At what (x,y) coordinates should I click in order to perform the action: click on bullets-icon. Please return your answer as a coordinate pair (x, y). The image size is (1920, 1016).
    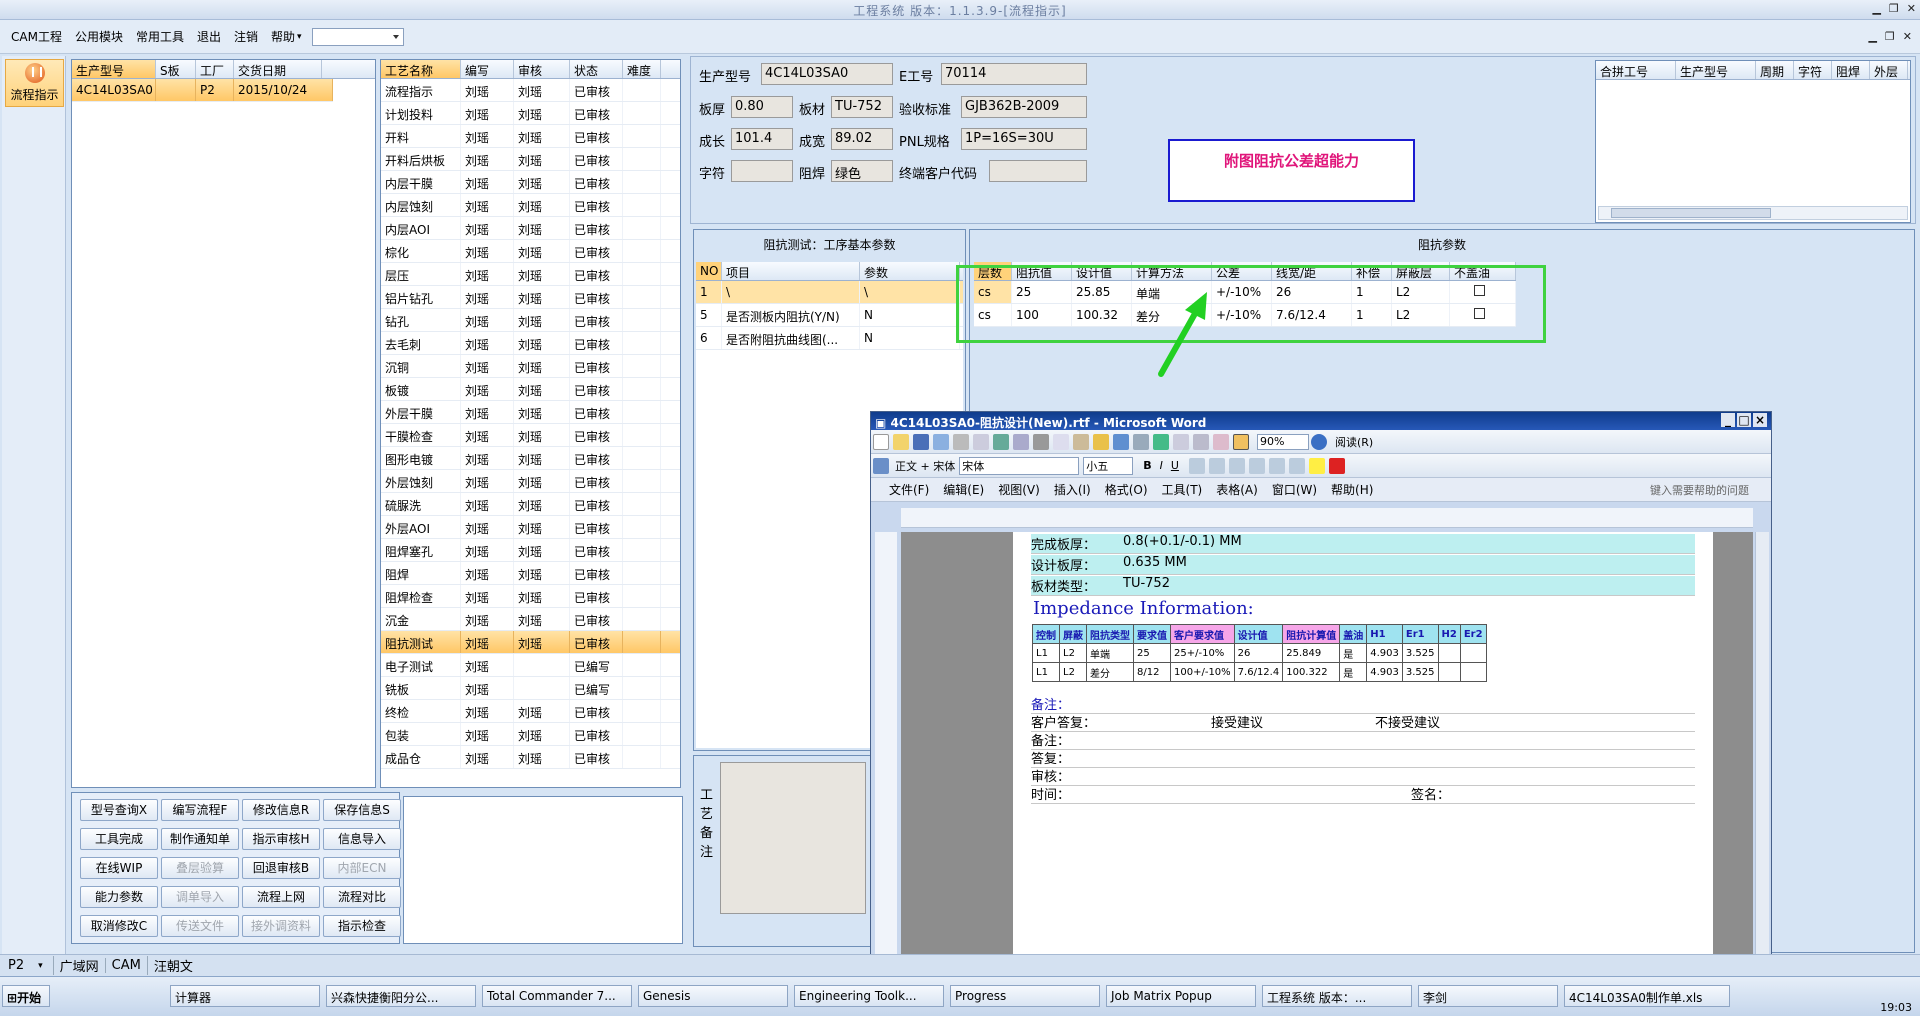
    Looking at the image, I should click on (1296, 465).